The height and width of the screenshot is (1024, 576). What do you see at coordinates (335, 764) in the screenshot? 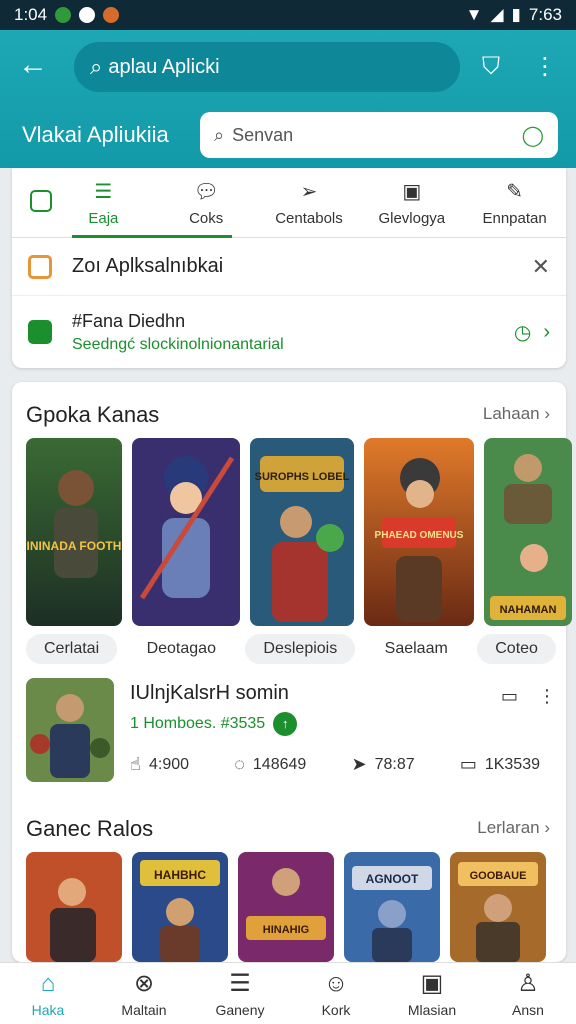
I see `app-stats: ☝ 4:900 ◌ 148649 ➤ 78:87 ▭ 1K3539` at bounding box center [335, 764].